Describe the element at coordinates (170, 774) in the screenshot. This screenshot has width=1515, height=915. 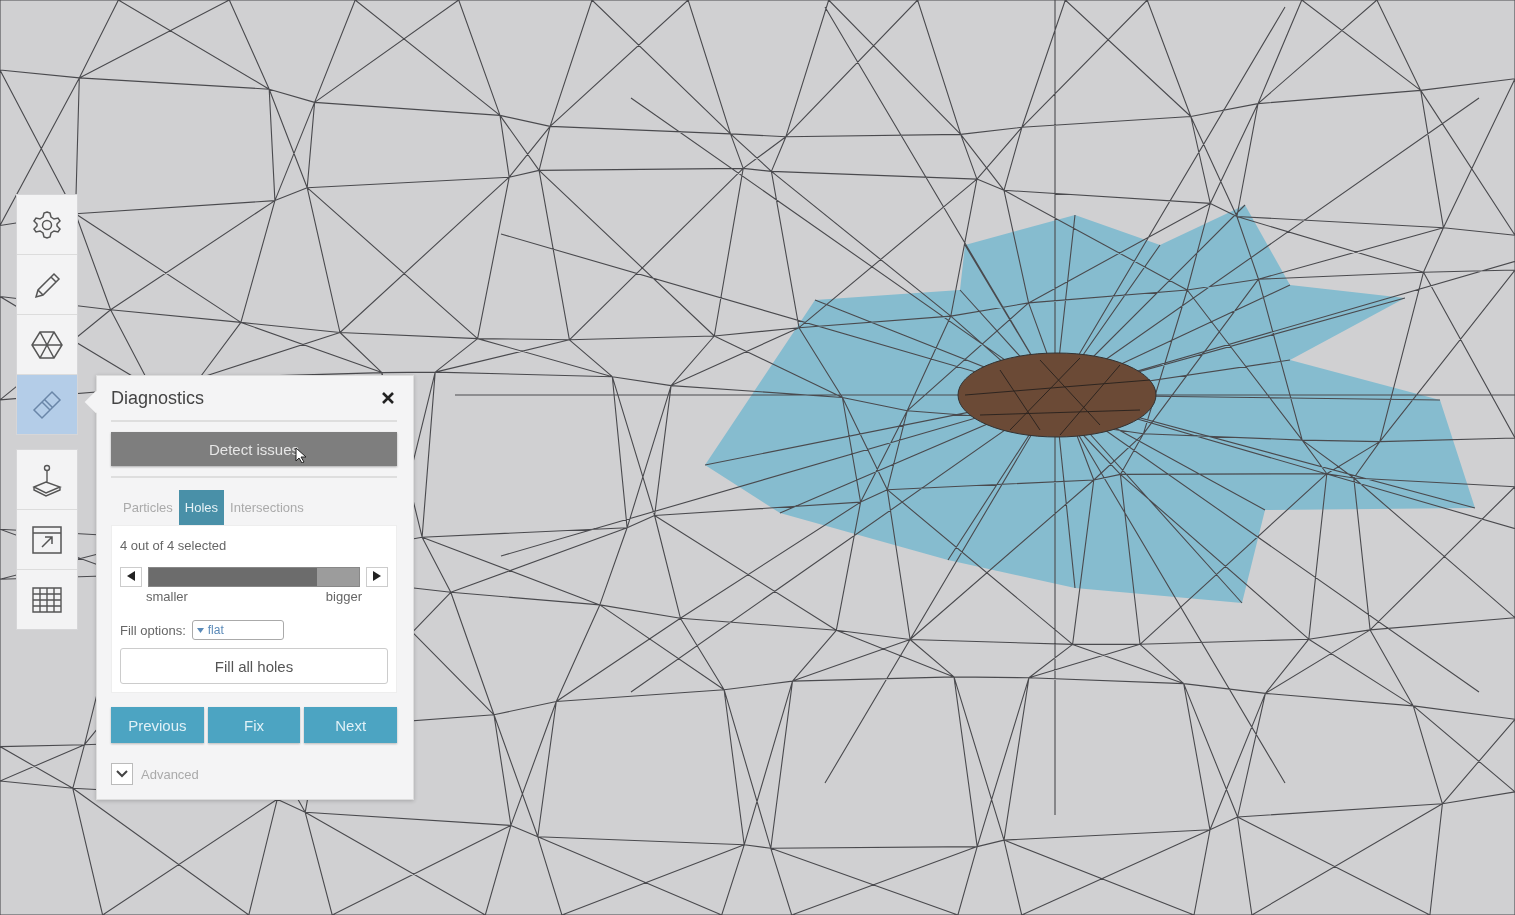
I see `advanced-label: Advanced` at that location.